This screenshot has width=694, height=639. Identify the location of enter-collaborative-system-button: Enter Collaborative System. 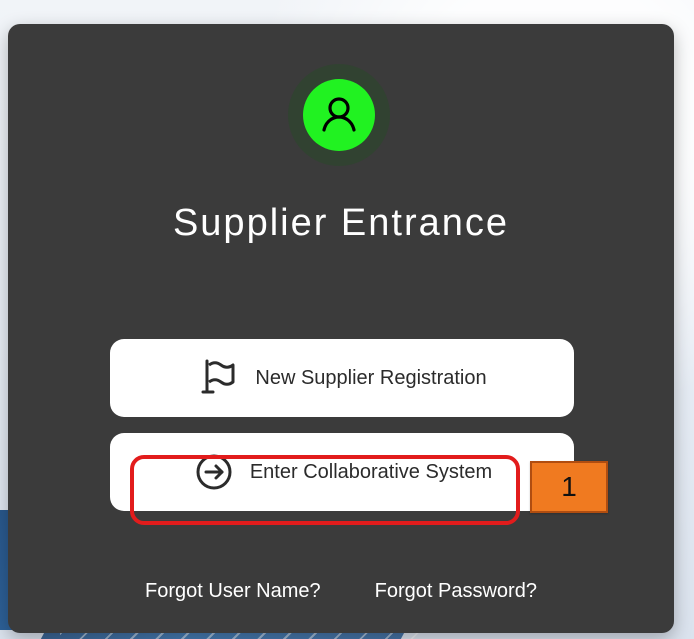
(342, 472).